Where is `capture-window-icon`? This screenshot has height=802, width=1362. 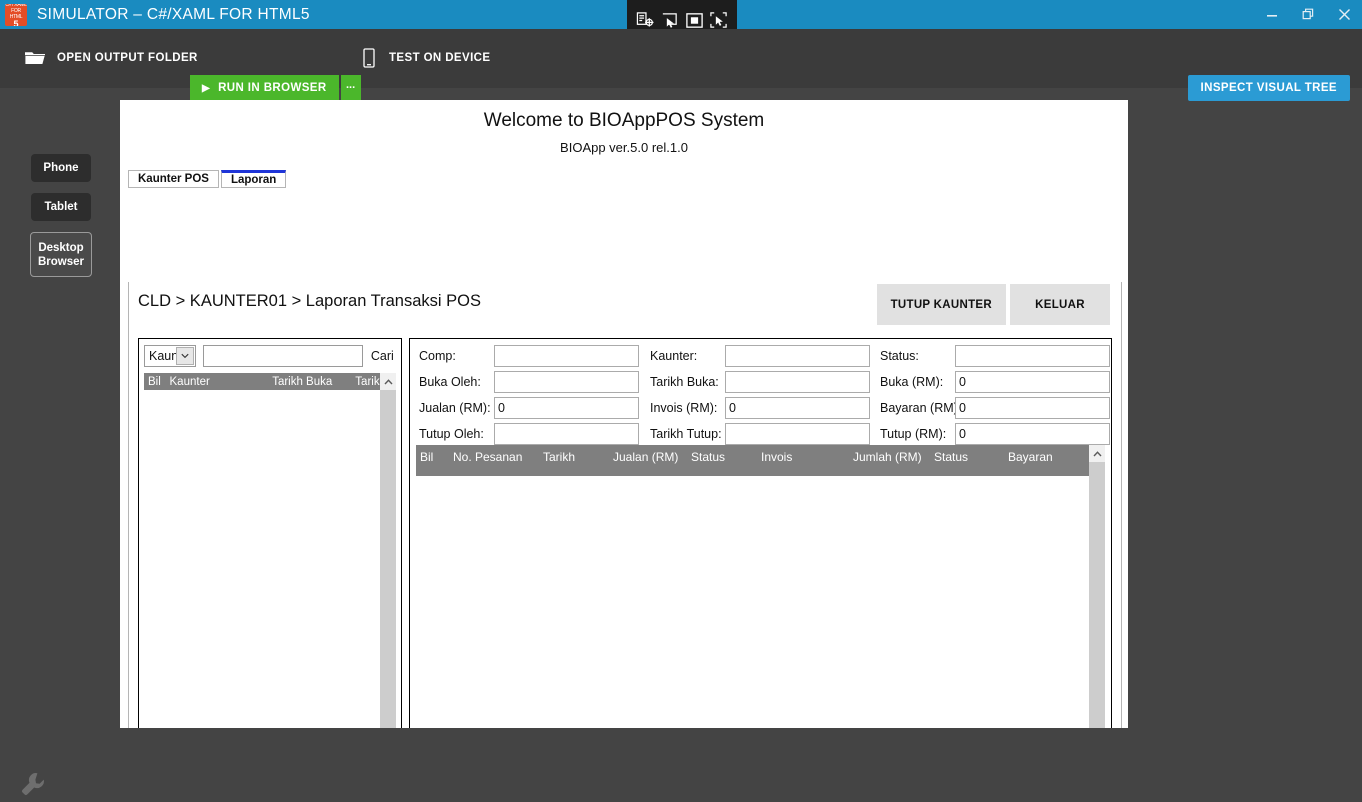 capture-window-icon is located at coordinates (670, 20).